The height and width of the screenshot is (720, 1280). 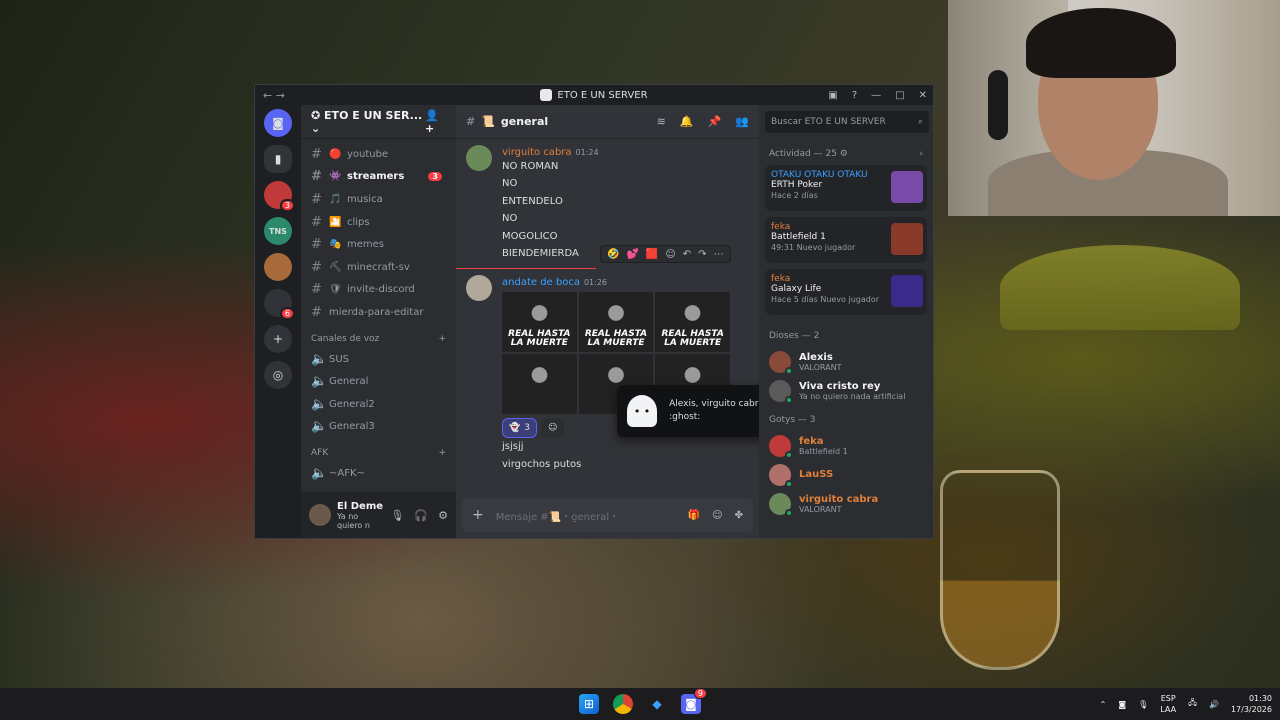 I want to click on discord-taskbar-icon: ◙ 9, so click(x=694, y=701).